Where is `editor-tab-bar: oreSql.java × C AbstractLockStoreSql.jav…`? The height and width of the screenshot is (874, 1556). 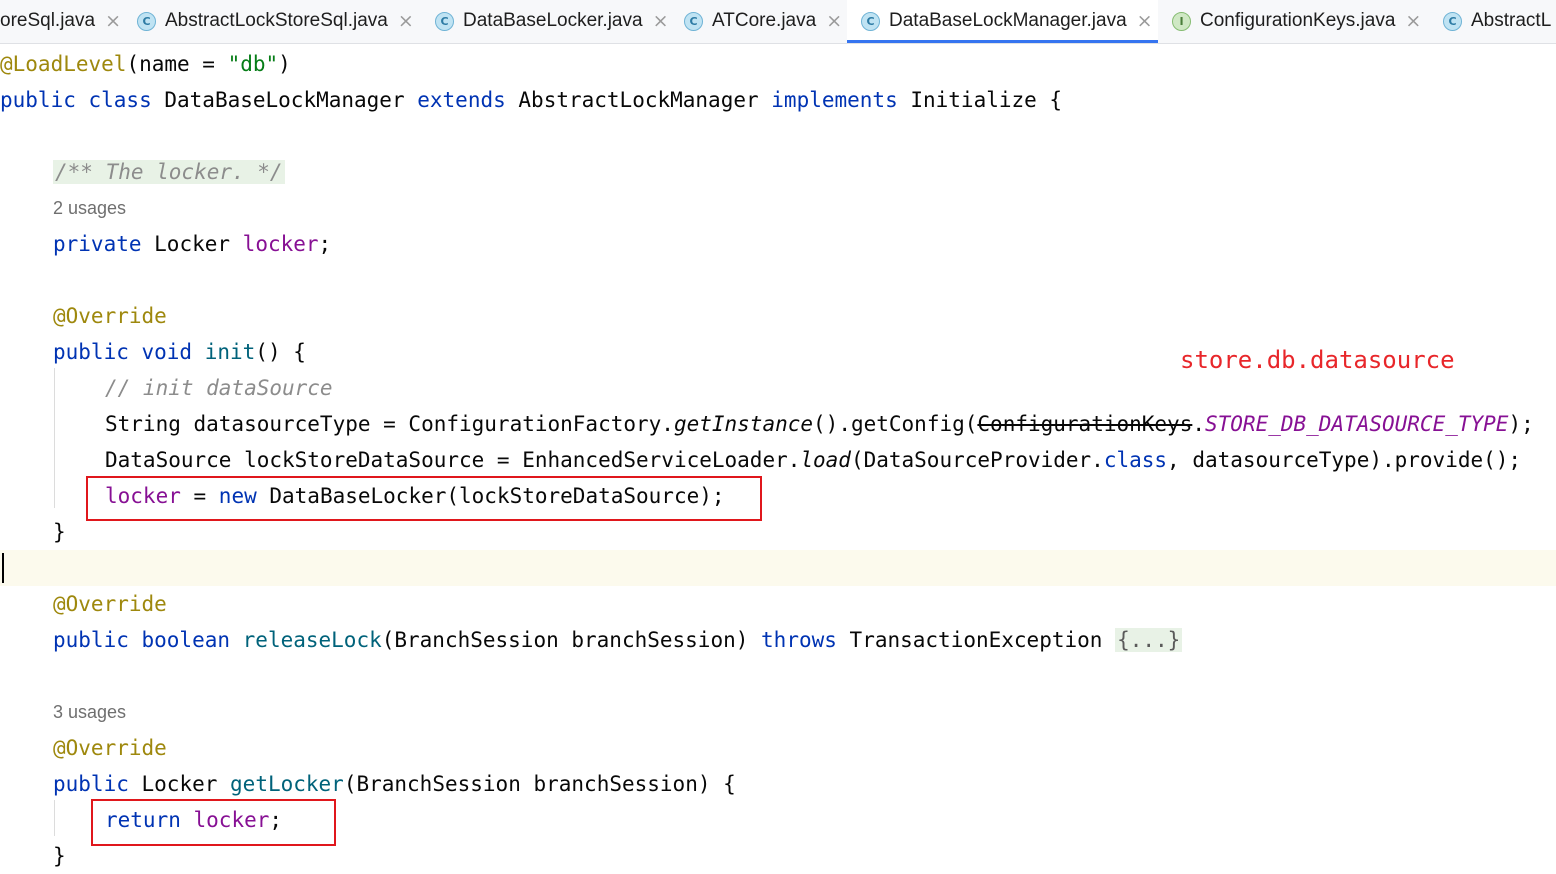 editor-tab-bar: oreSql.java × C AbstractLockStoreSql.jav… is located at coordinates (778, 22).